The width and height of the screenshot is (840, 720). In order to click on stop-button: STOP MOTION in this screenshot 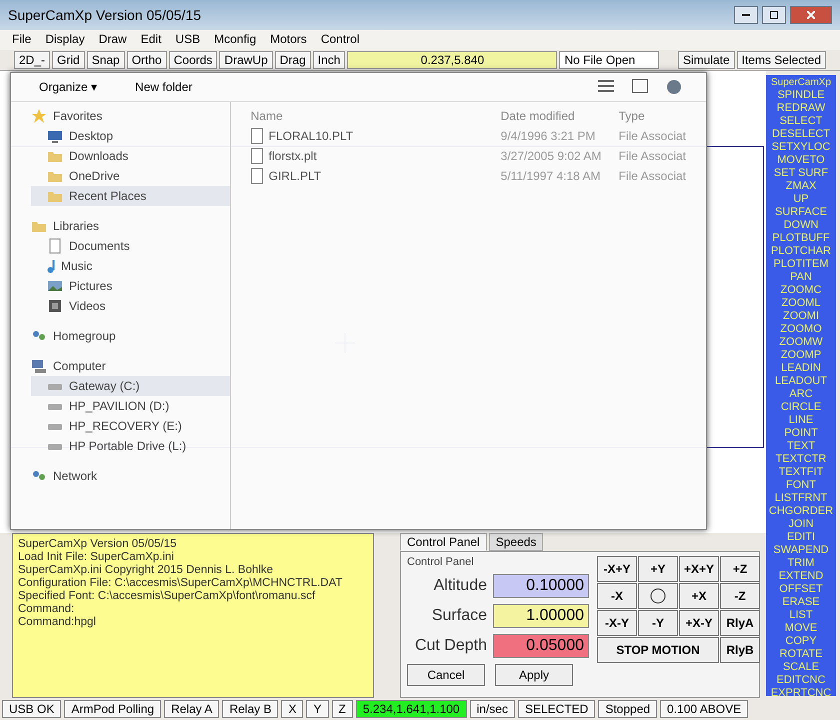, I will do `click(658, 650)`.